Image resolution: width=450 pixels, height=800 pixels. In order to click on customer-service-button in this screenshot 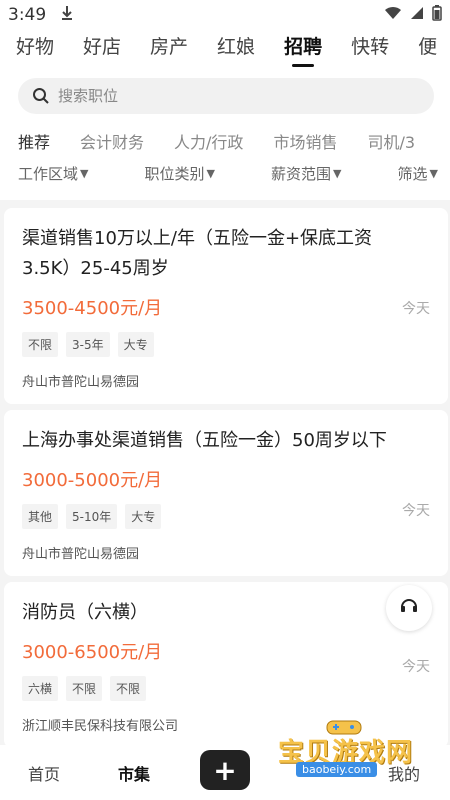, I will do `click(409, 608)`.